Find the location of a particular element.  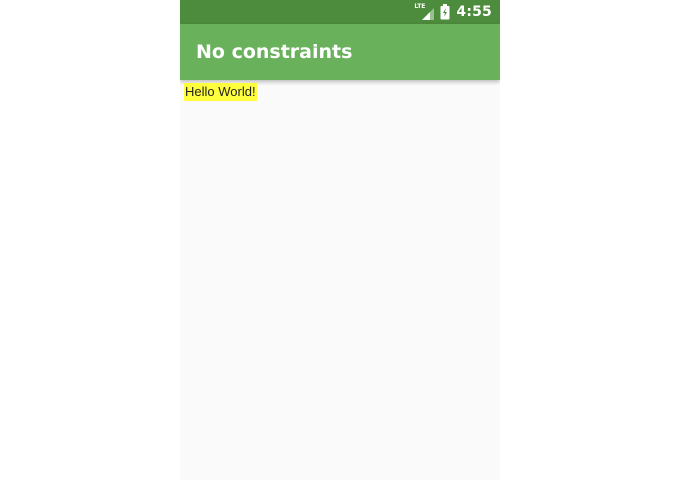

status-bar: LTE 4:55 is located at coordinates (340, 12).